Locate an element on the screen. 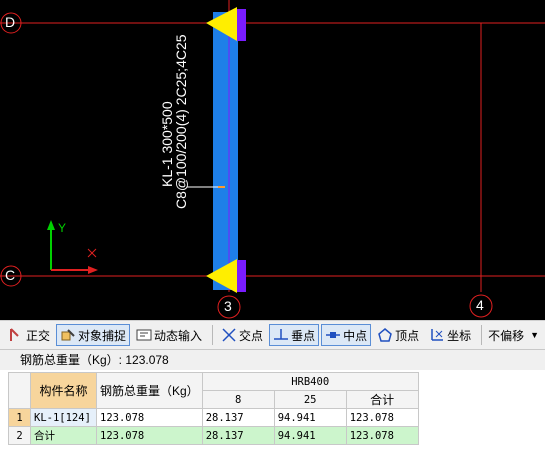  snap-toolbar: 正交 对象捕捉 动态输入 交点 垂点 中点 顶点 坐标 不偏移 ▼ is located at coordinates (272, 335).